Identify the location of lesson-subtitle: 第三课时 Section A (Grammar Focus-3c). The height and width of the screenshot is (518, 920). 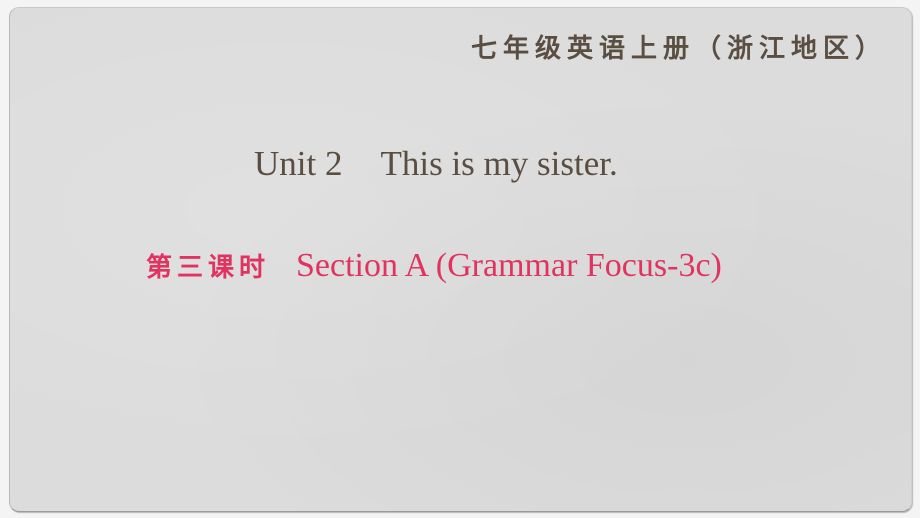
(434, 266).